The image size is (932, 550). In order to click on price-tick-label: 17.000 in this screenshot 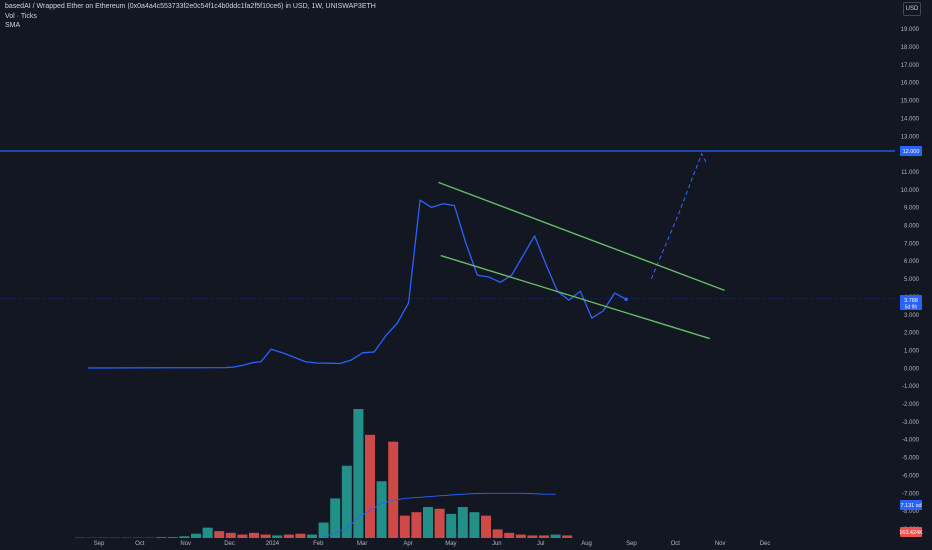, I will do `click(910, 66)`.